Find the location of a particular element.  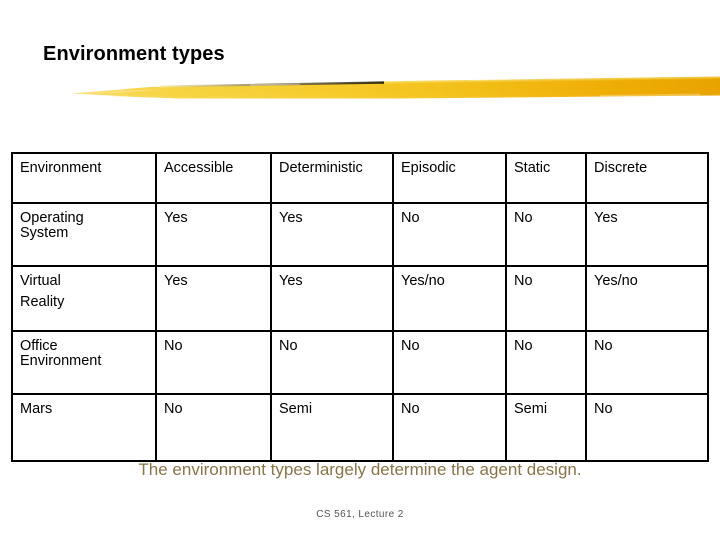

row-label-line-2: Reality is located at coordinates (42, 302).